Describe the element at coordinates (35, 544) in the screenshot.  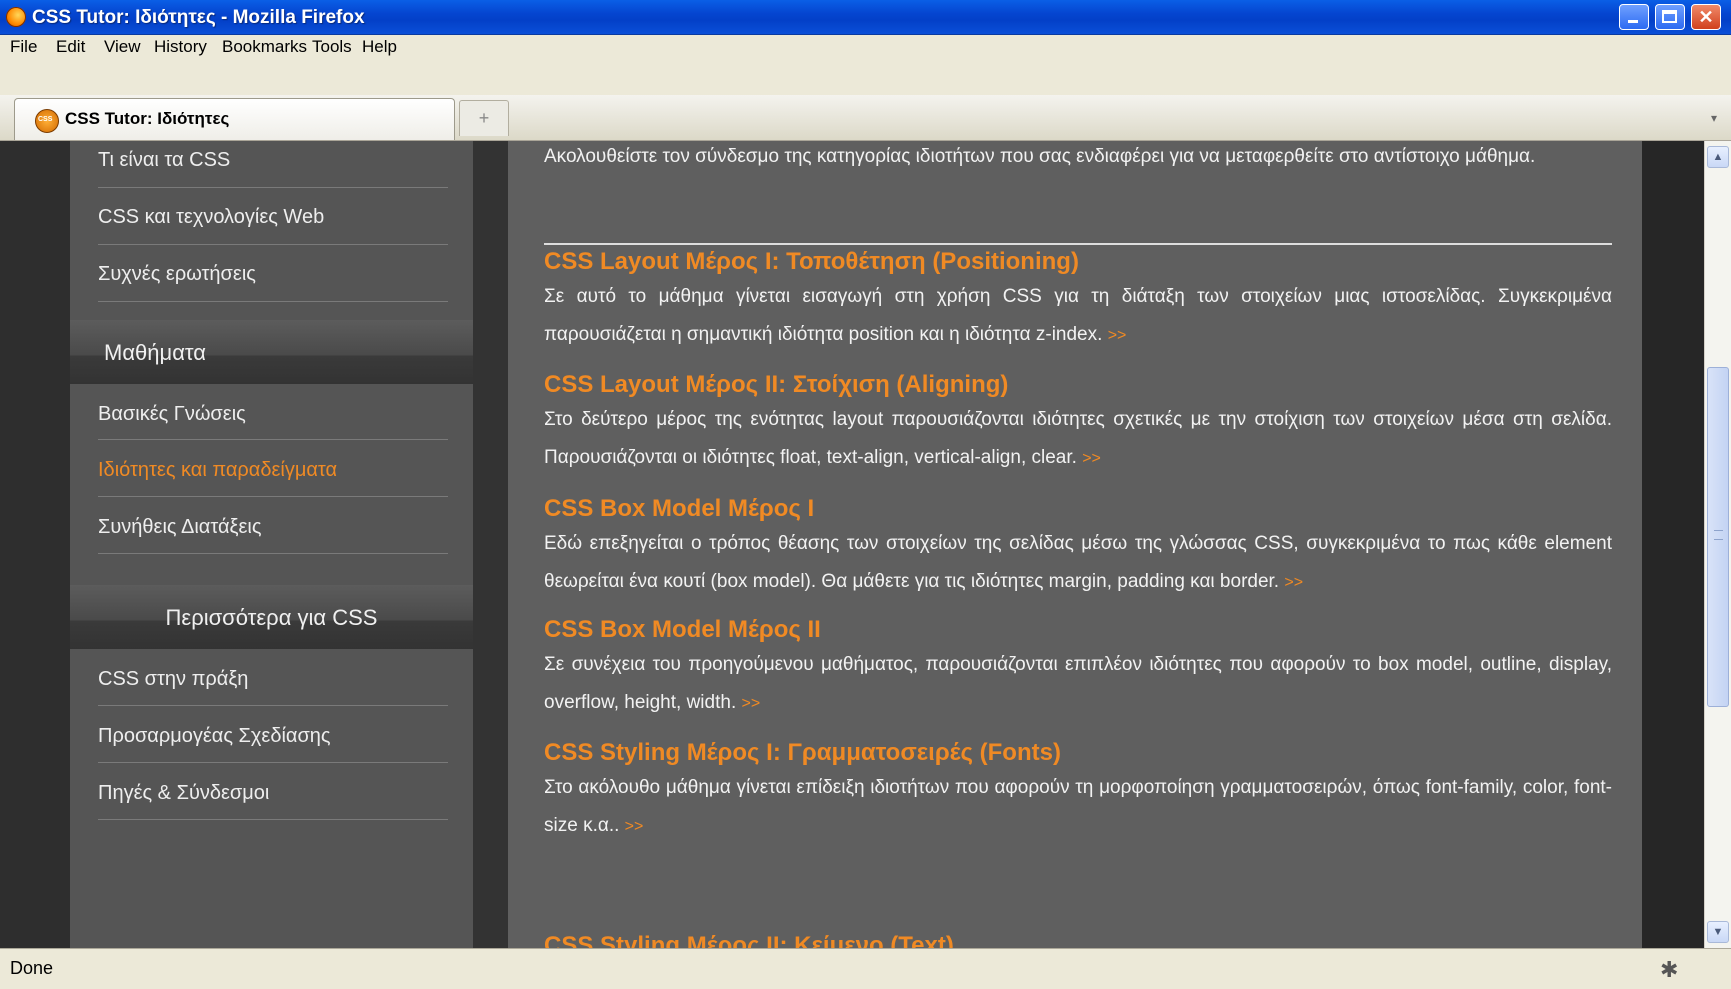
I see `page-left-margin` at that location.